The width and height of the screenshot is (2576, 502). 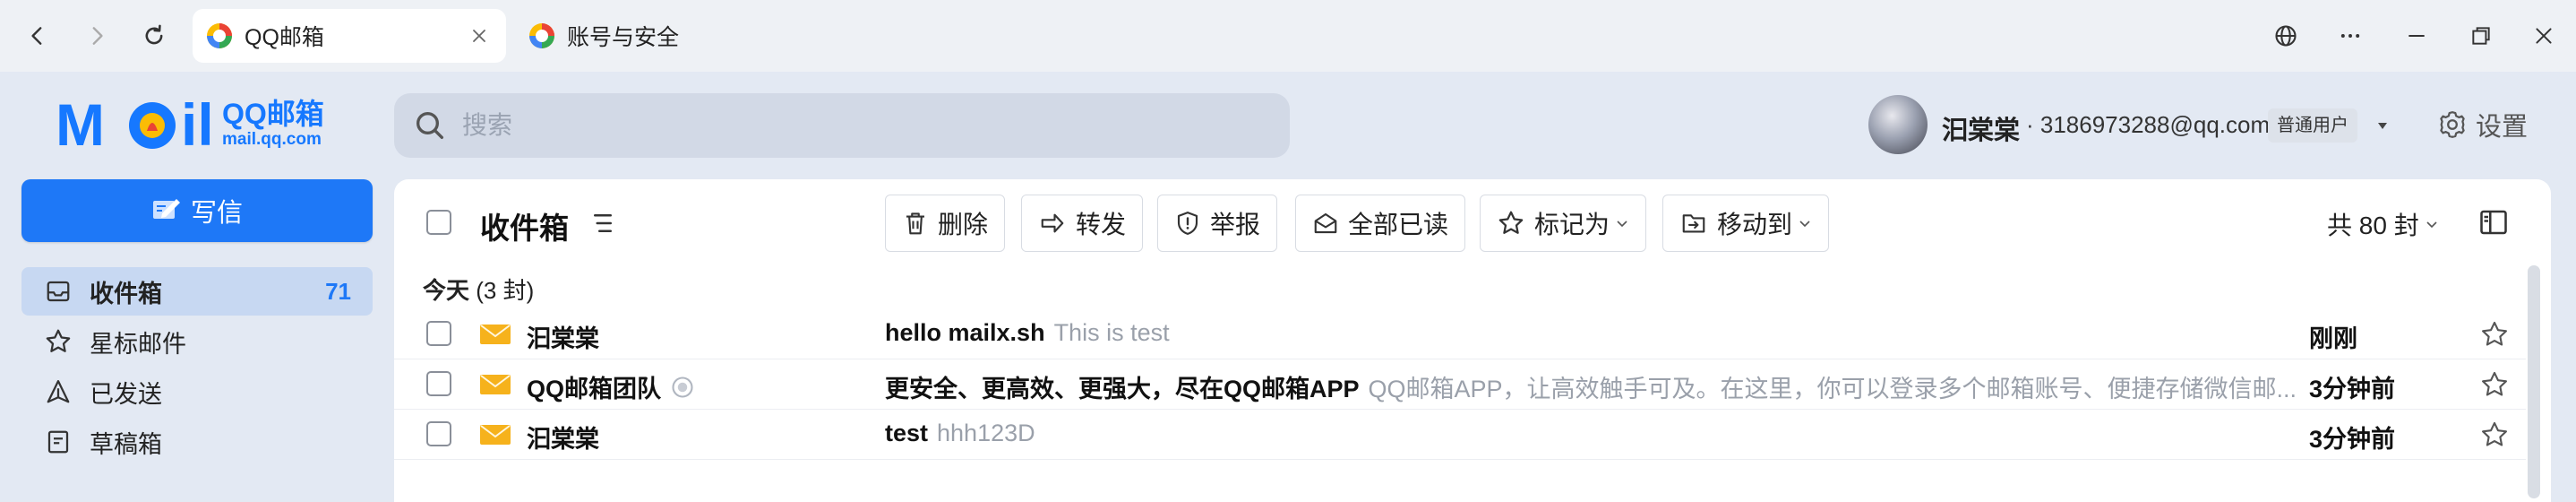 I want to click on back-button, so click(x=37, y=36).